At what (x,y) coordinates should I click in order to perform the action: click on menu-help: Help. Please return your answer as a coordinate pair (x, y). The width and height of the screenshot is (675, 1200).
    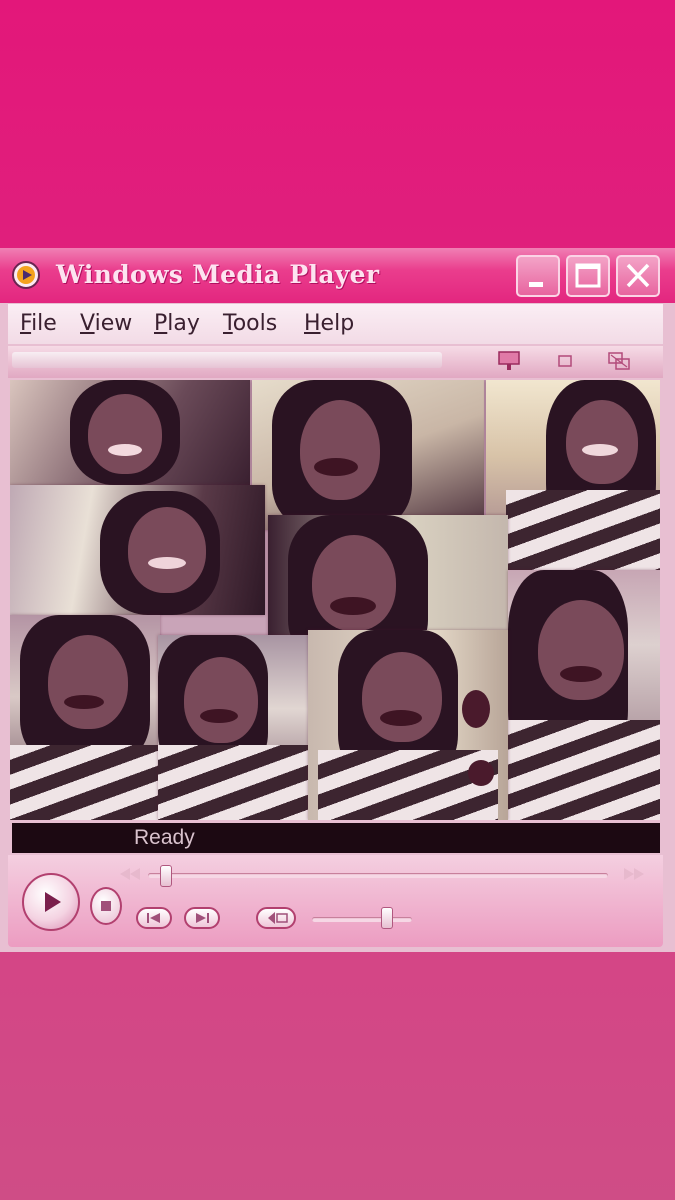
    Looking at the image, I should click on (329, 323).